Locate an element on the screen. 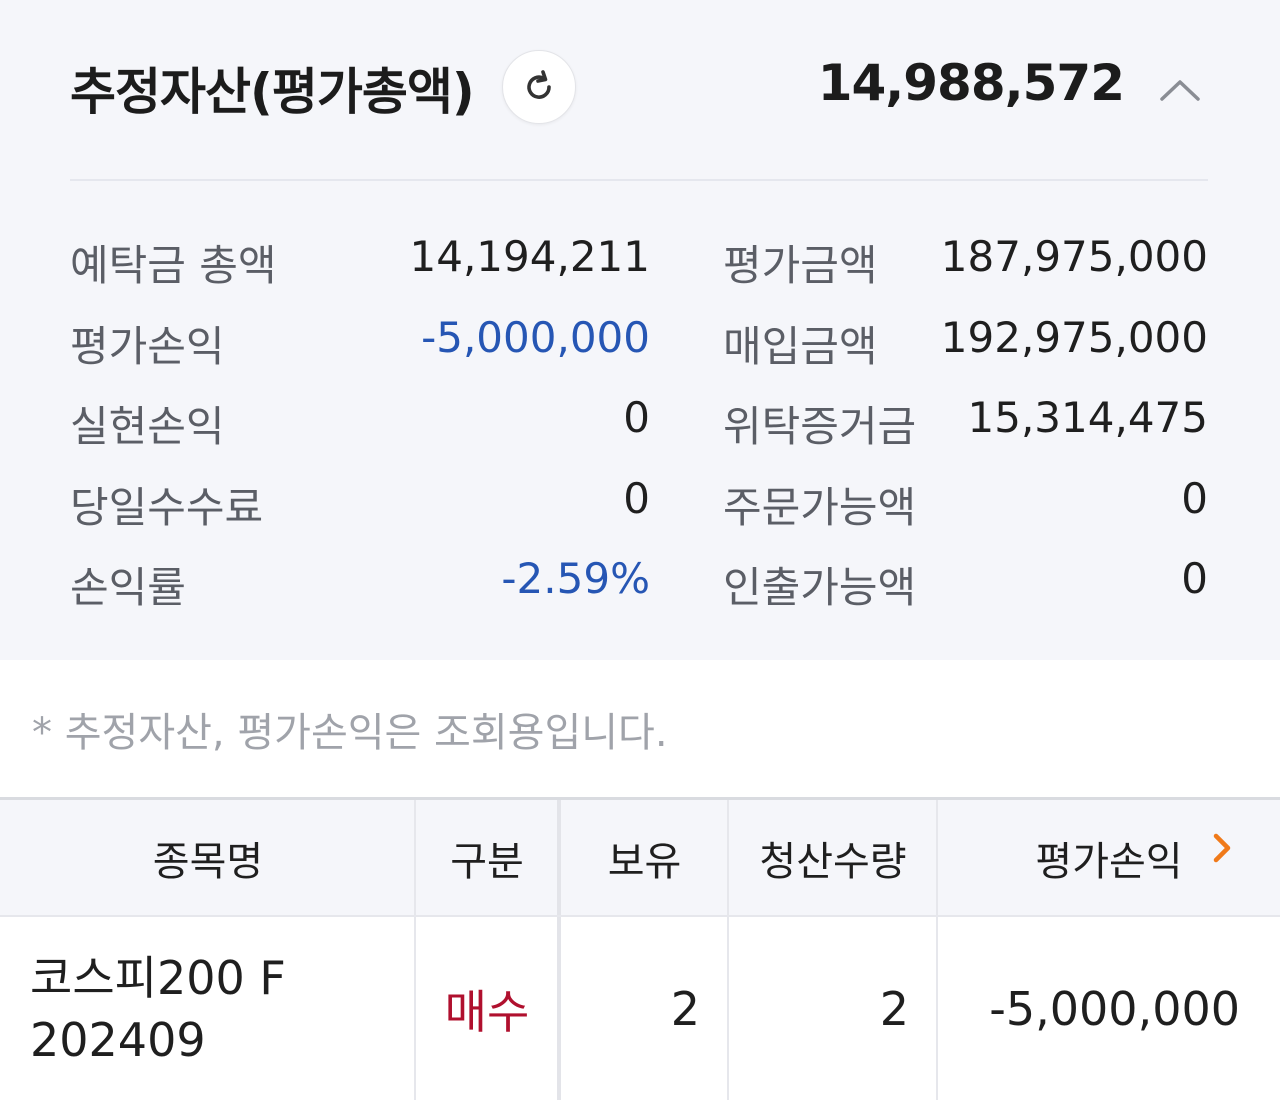  evaluation-pnl-cell: -5,000,000 is located at coordinates (1109, 1008).